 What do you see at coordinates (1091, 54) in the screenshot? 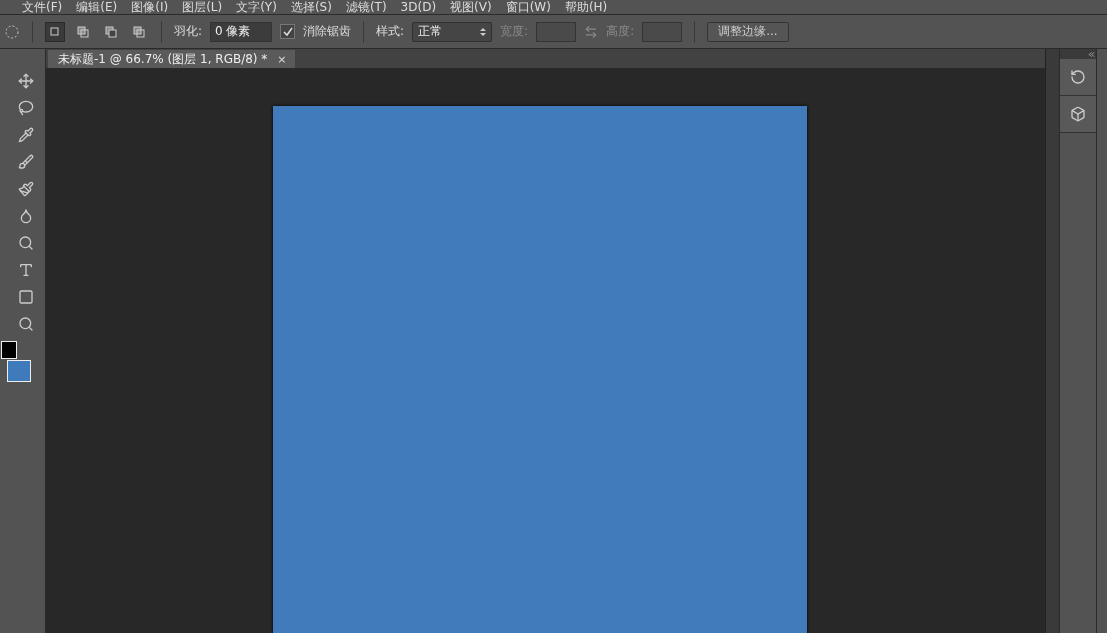
I see `collapse-icon` at bounding box center [1091, 54].